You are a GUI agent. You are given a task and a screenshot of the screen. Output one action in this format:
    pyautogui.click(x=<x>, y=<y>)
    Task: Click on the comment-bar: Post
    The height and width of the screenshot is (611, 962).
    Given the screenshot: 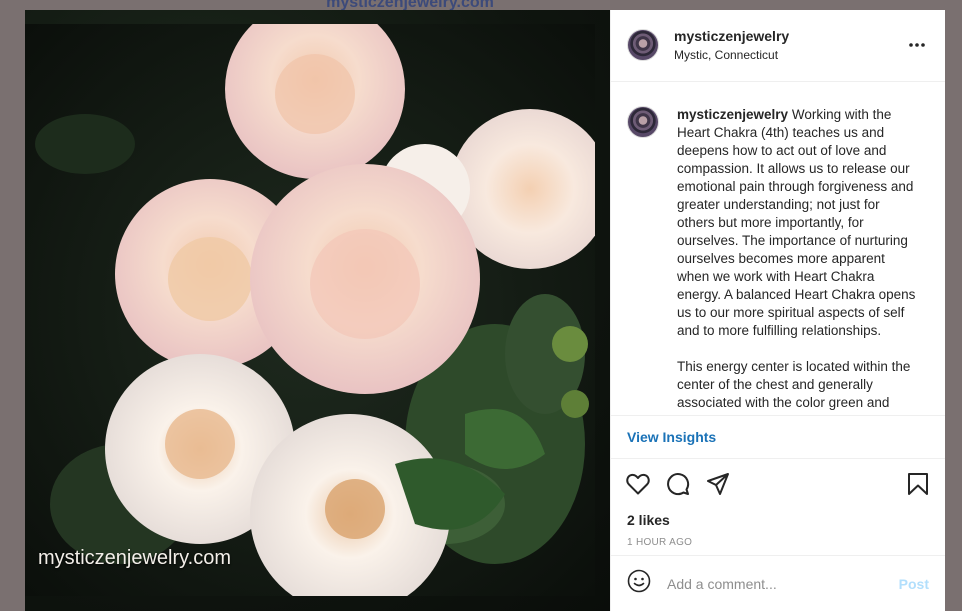 What is the action you would take?
    pyautogui.click(x=778, y=583)
    